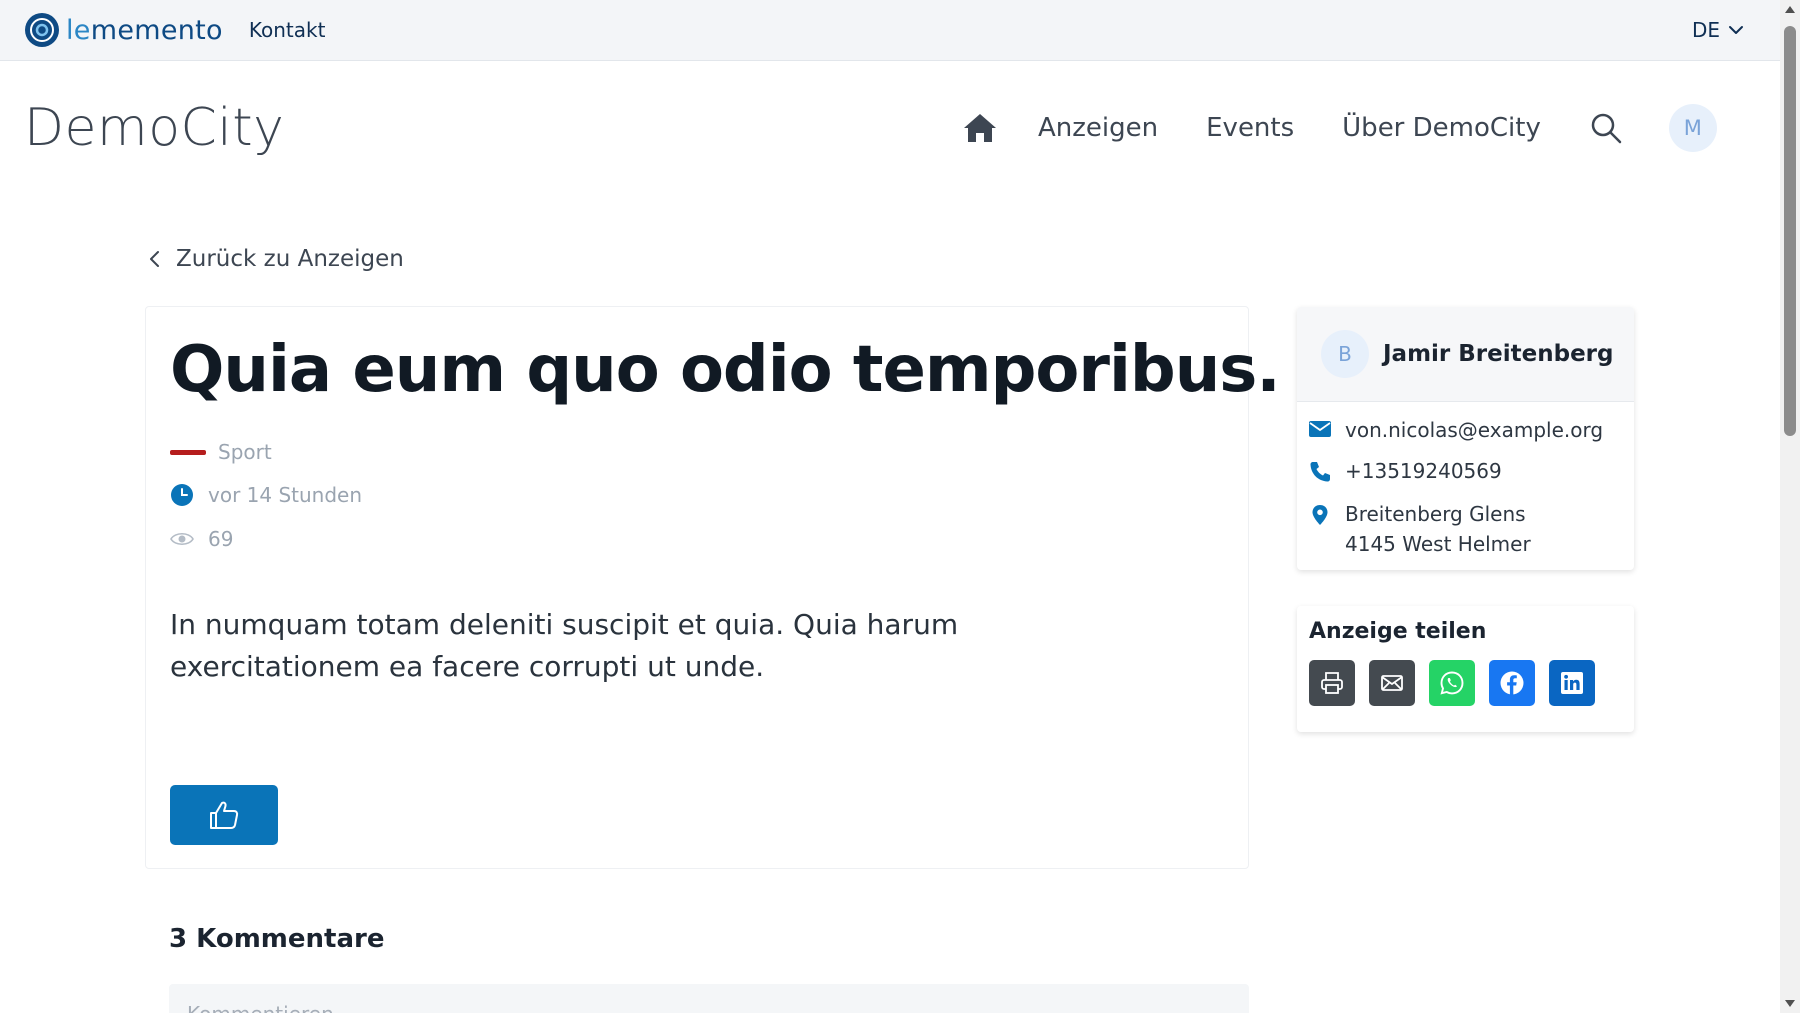 The height and width of the screenshot is (1013, 1800). Describe the element at coordinates (1790, 1003) in the screenshot. I see `scroll-down-arrow-icon` at that location.